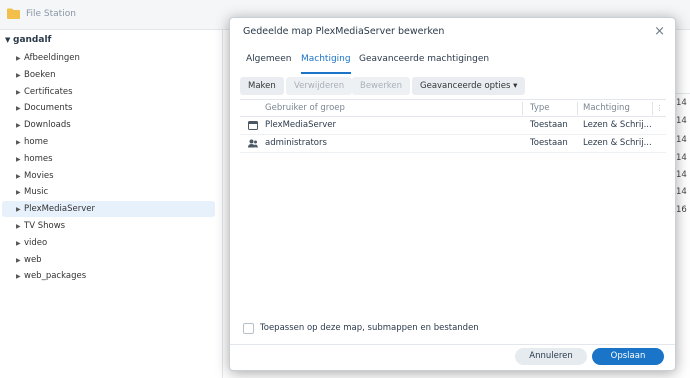  What do you see at coordinates (108, 108) in the screenshot?
I see `tree-item: ▶ Documents` at bounding box center [108, 108].